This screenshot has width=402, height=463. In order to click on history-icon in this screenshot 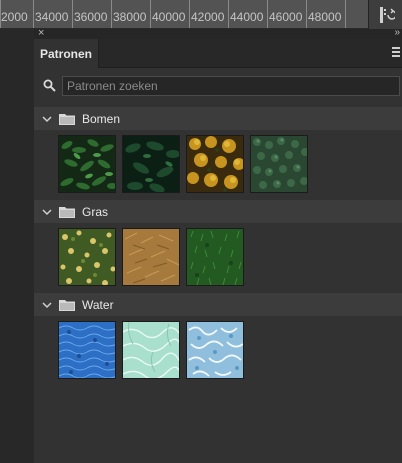, I will do `click(388, 15)`.